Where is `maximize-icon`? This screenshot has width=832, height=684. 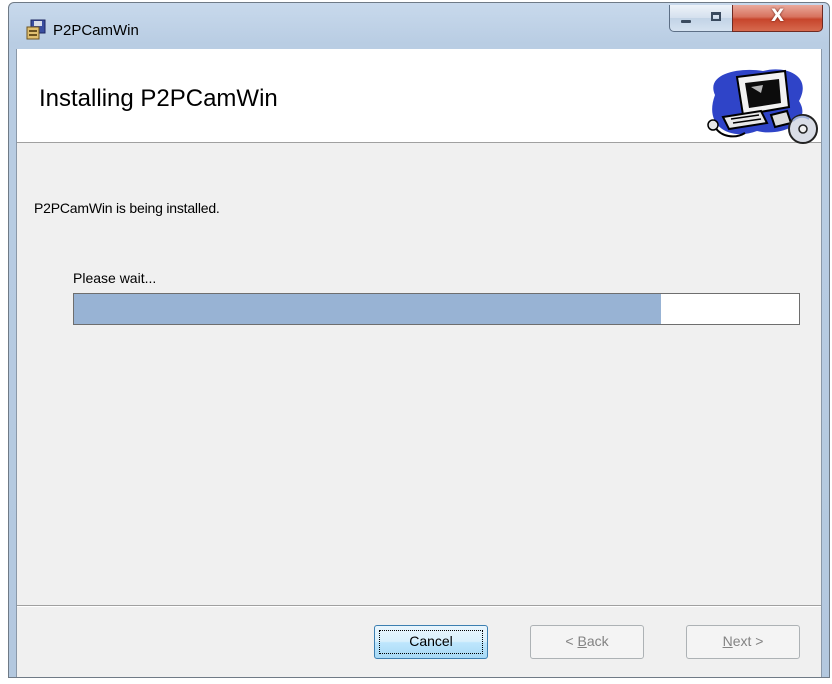
maximize-icon is located at coordinates (716, 16).